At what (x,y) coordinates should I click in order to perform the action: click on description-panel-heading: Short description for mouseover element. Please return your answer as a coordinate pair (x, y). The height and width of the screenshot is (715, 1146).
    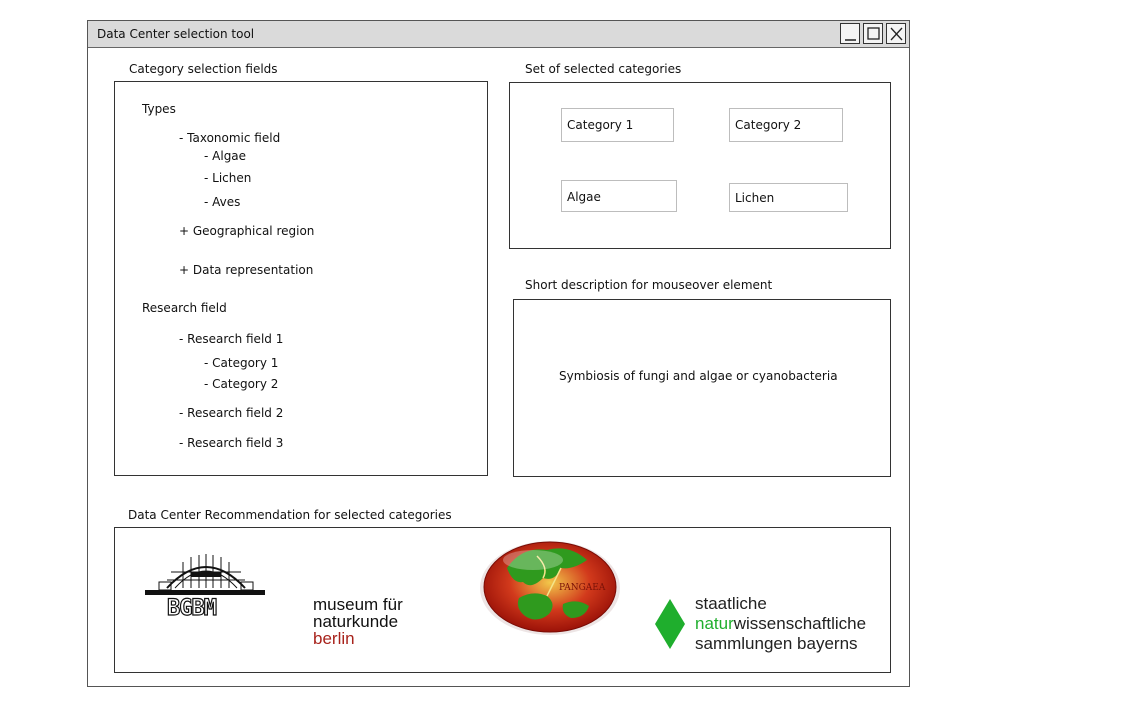
    Looking at the image, I should click on (649, 285).